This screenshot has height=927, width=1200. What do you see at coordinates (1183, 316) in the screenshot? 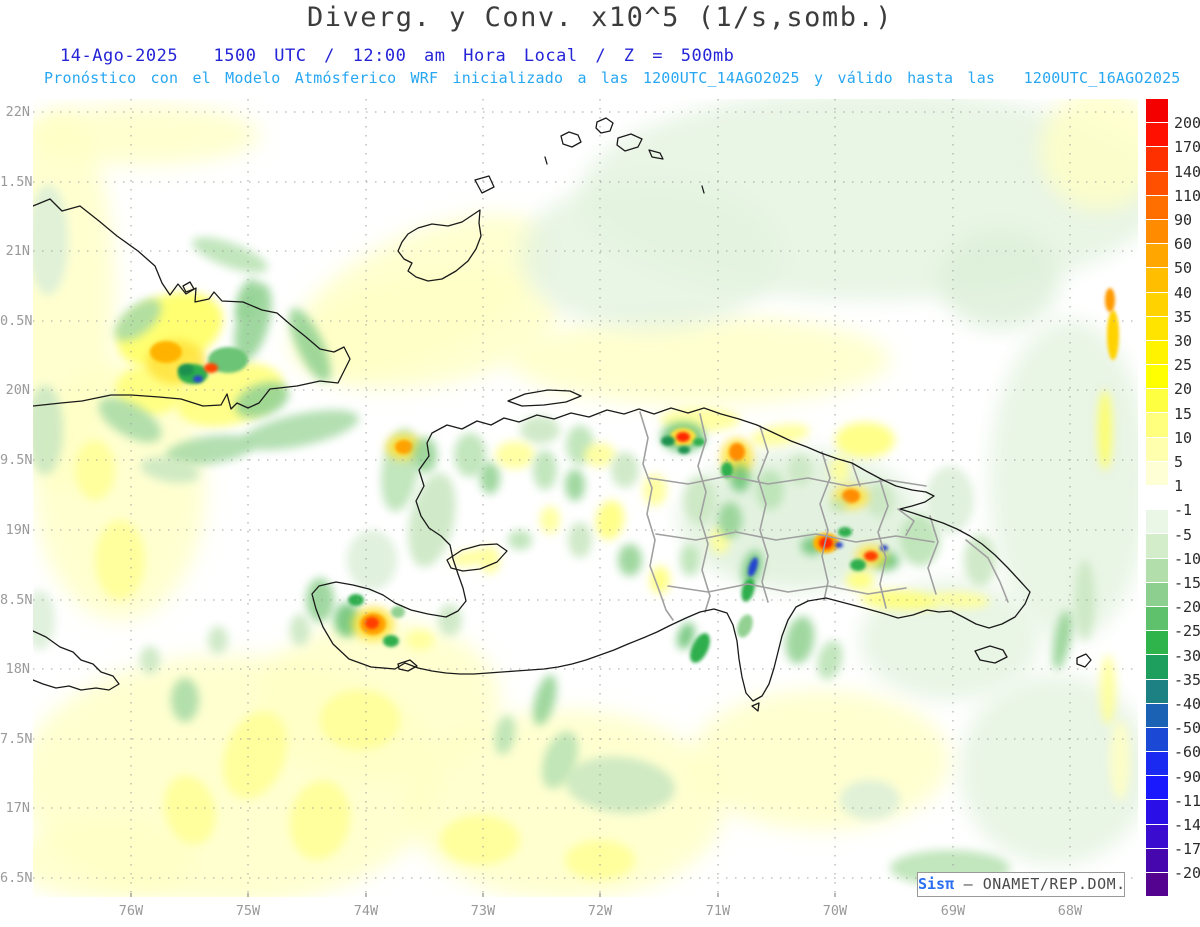
I see `colorbar-label: 35` at bounding box center [1183, 316].